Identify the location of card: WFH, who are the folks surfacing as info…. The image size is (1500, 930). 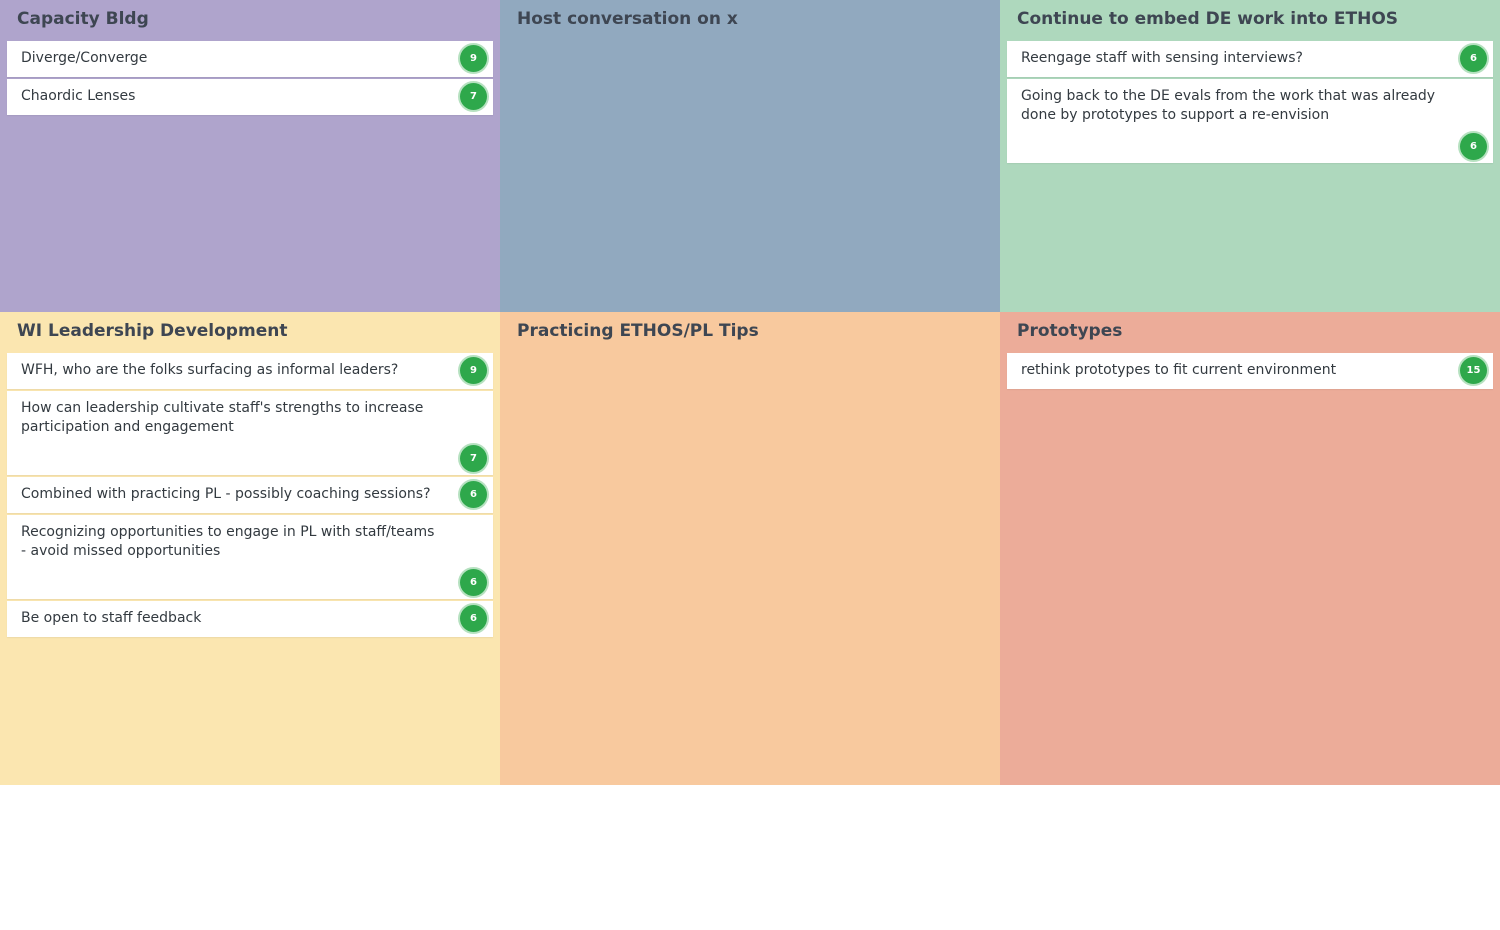
(250, 371).